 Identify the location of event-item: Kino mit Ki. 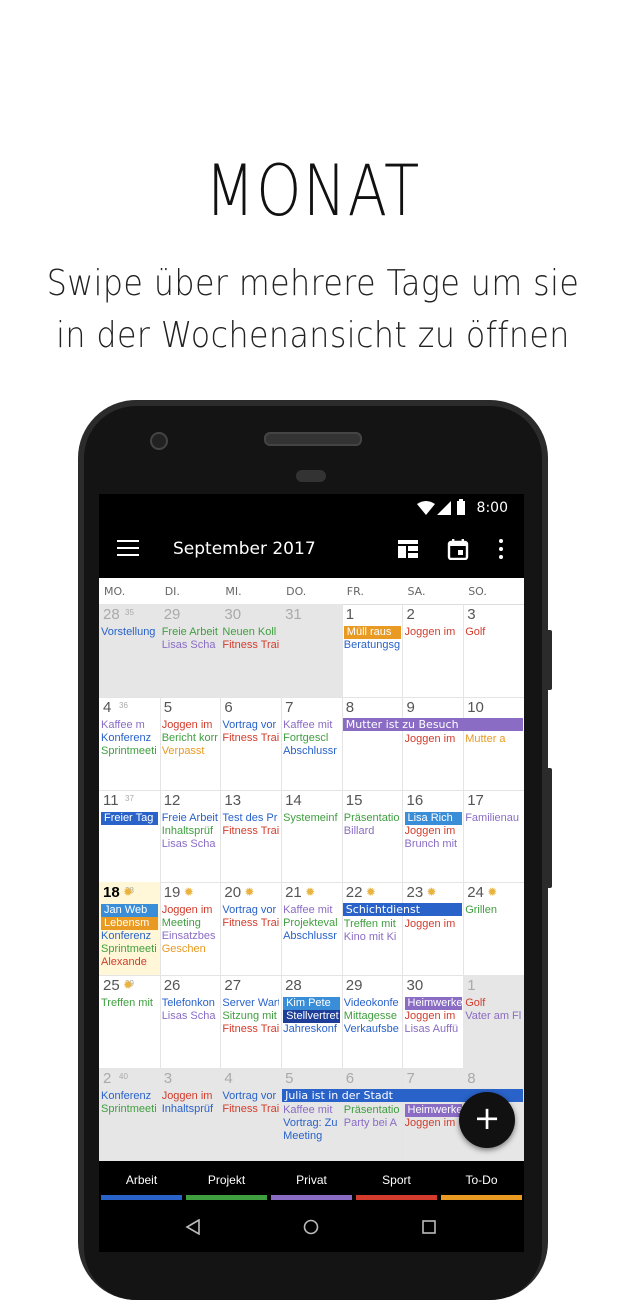
(372, 937).